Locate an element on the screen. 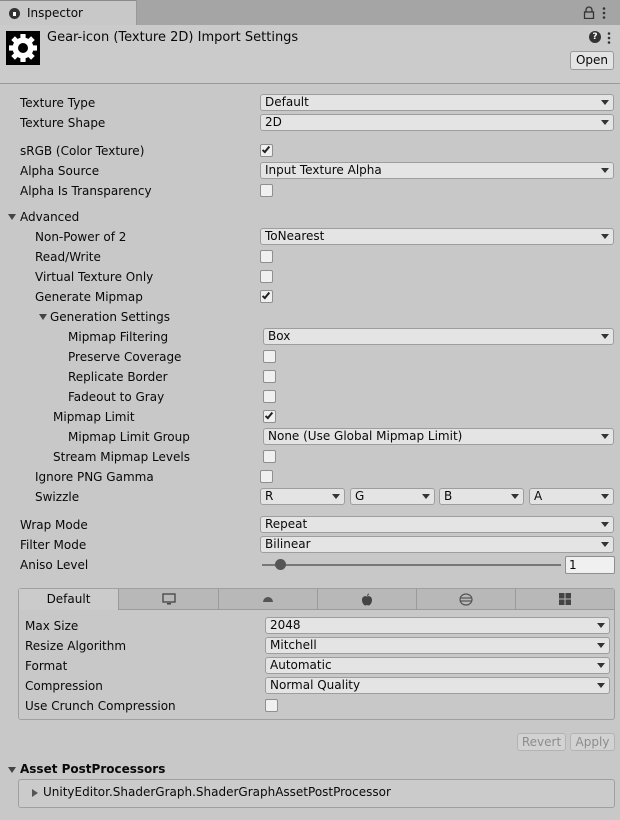 The image size is (620, 820). swizzle-r-dropdown: R is located at coordinates (302, 496).